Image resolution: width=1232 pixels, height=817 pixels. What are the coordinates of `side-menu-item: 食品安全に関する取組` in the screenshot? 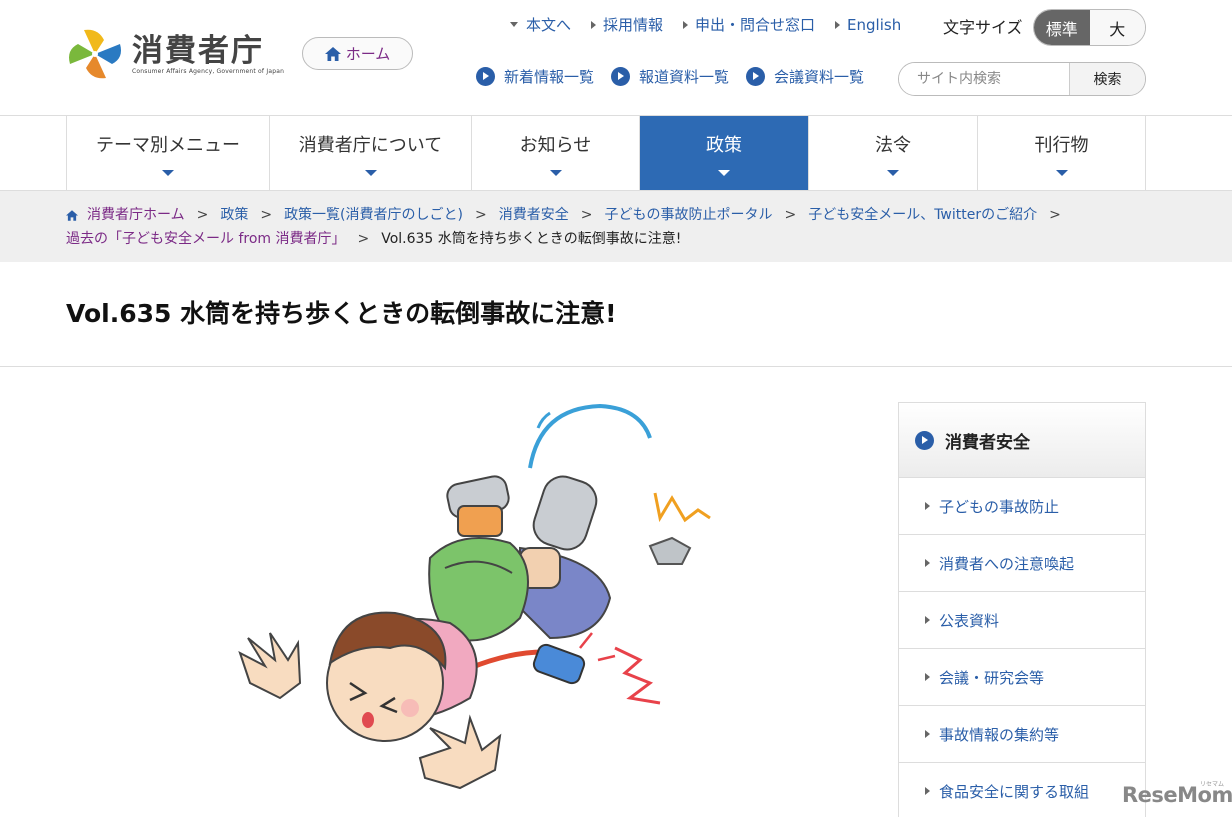 It's located at (1022, 790).